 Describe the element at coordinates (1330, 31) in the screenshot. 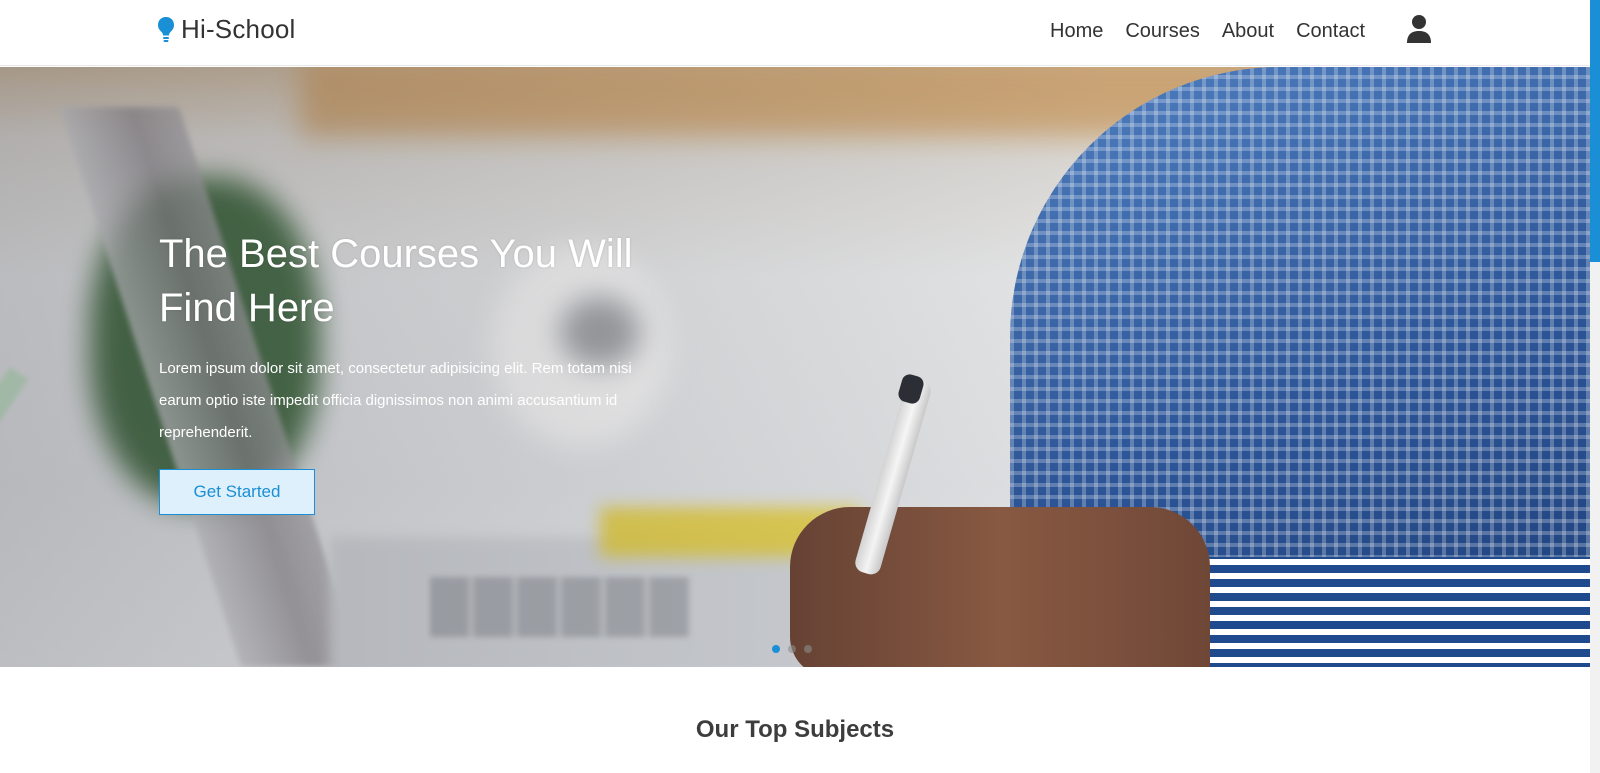

I see `nav-link-contact: Contact` at that location.